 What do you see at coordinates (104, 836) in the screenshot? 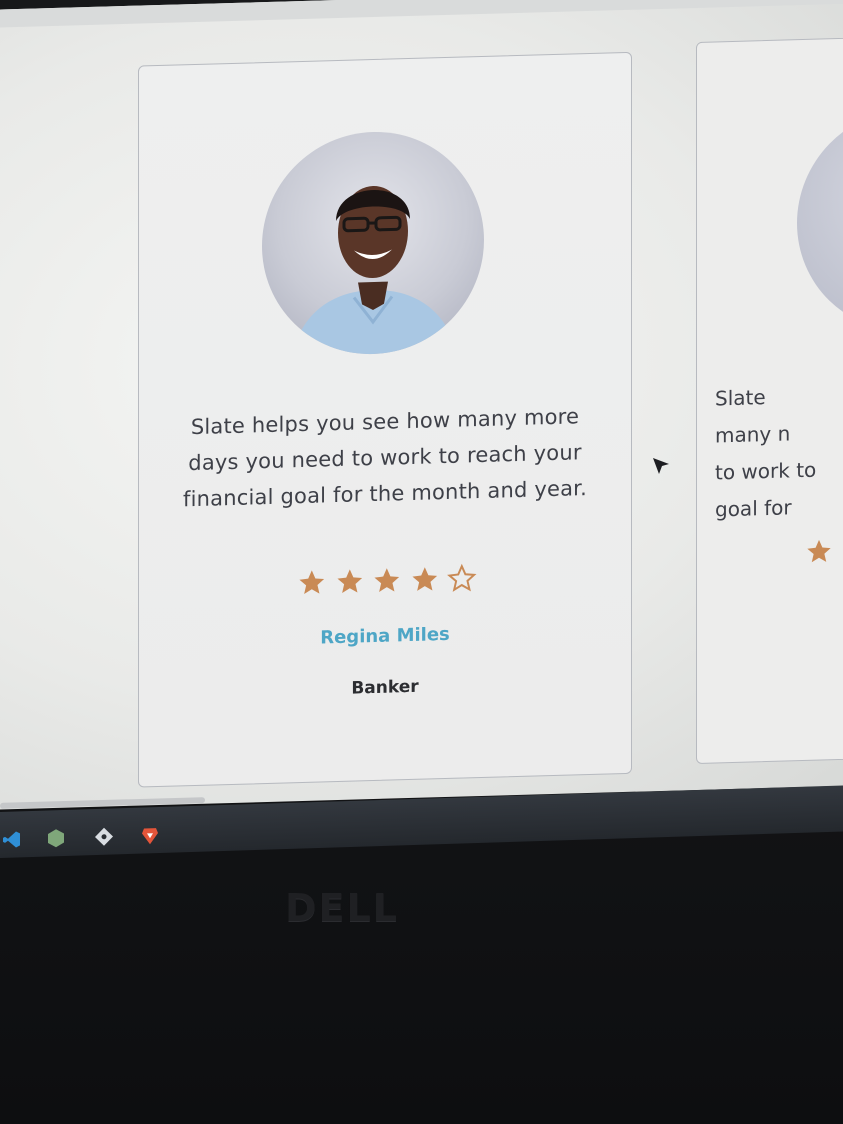
I see `git-icon` at bounding box center [104, 836].